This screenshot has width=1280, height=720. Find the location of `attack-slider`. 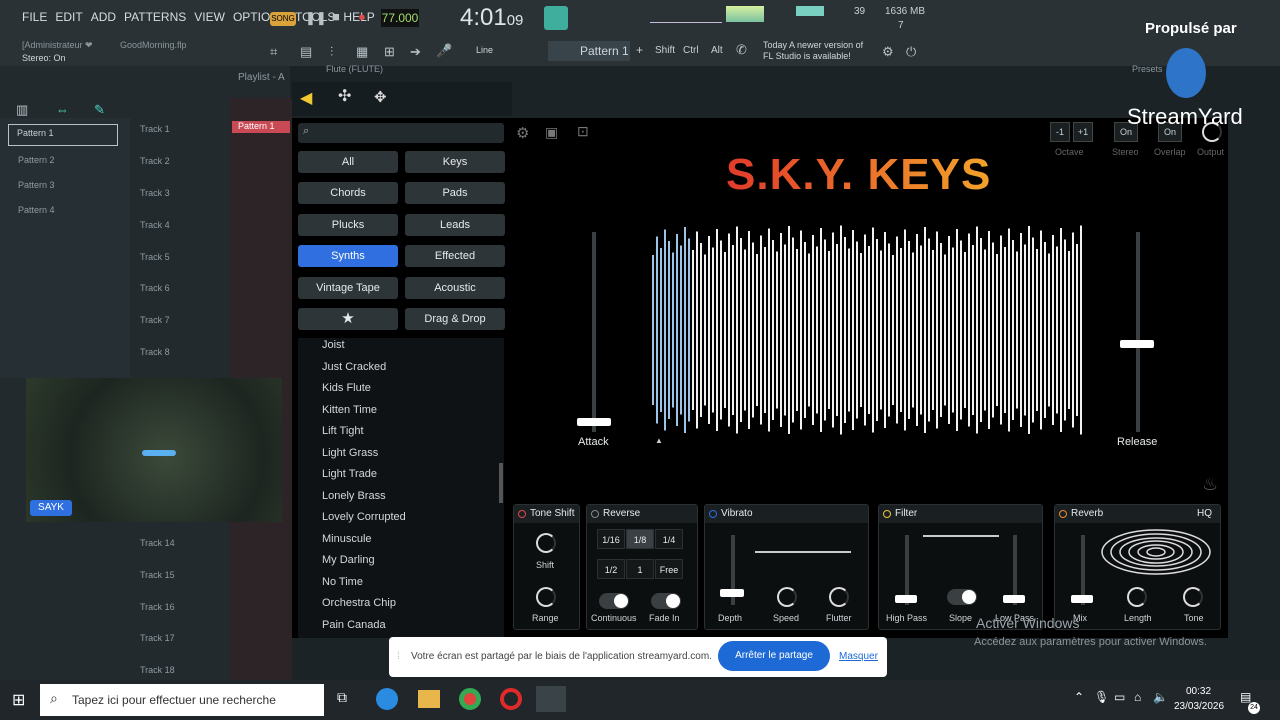

attack-slider is located at coordinates (594, 422).